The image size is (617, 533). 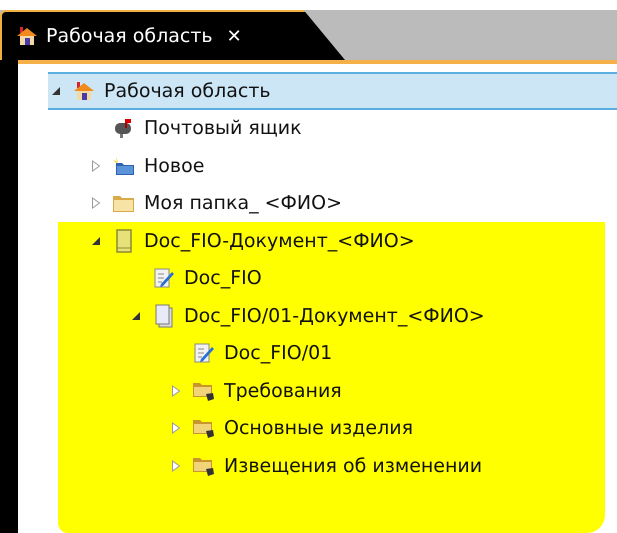 I want to click on tab: Рабочая область ✕, so click(x=172, y=35).